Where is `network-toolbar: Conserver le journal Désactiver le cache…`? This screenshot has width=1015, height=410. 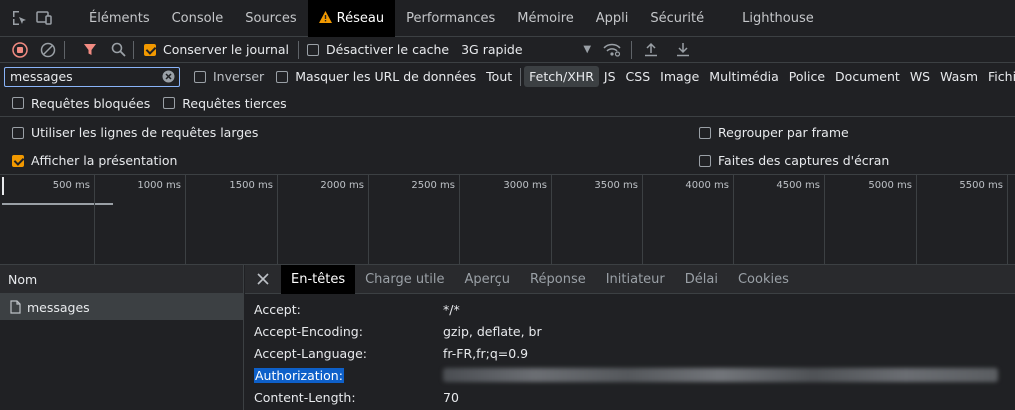 network-toolbar: Conserver le journal Désactiver le cache… is located at coordinates (507, 50).